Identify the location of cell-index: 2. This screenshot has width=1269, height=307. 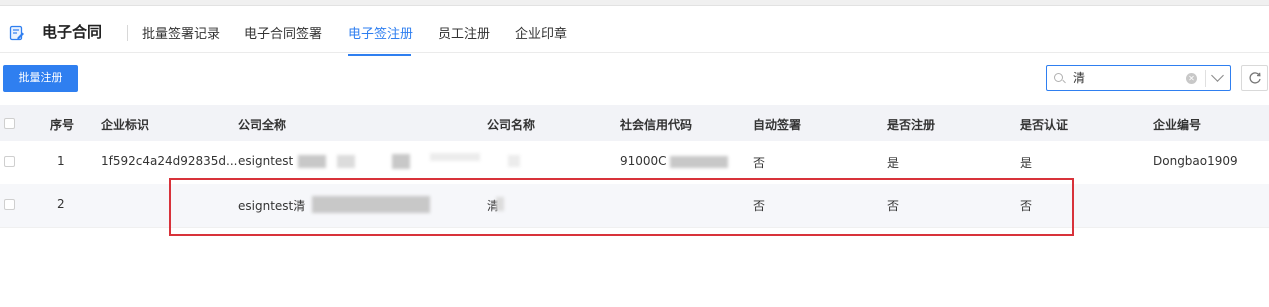
(61, 204).